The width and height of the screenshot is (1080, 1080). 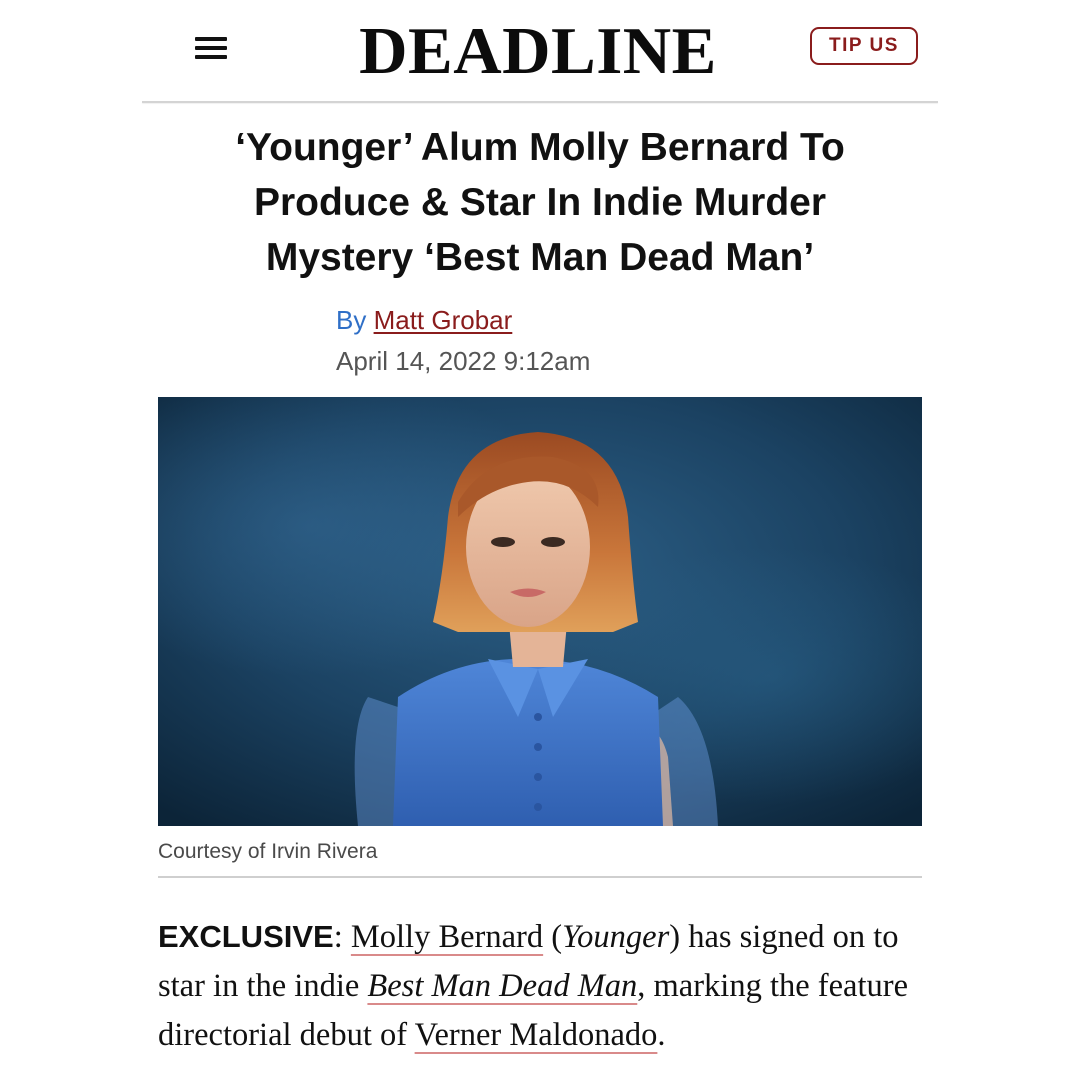 I want to click on author-link: Matt Grobar, so click(x=443, y=320).